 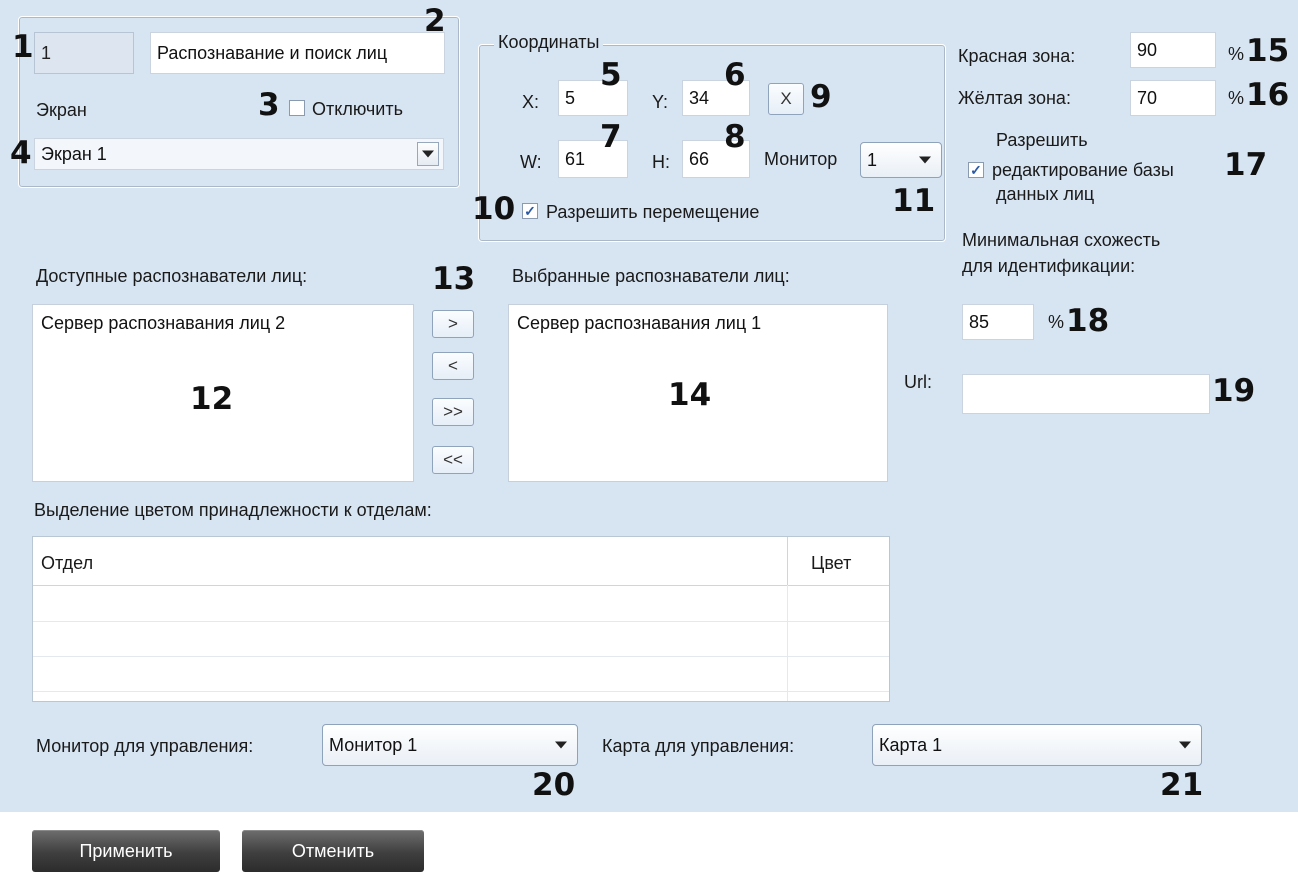 What do you see at coordinates (911, 744) in the screenshot?
I see `control-map-select-value: Карта 1` at bounding box center [911, 744].